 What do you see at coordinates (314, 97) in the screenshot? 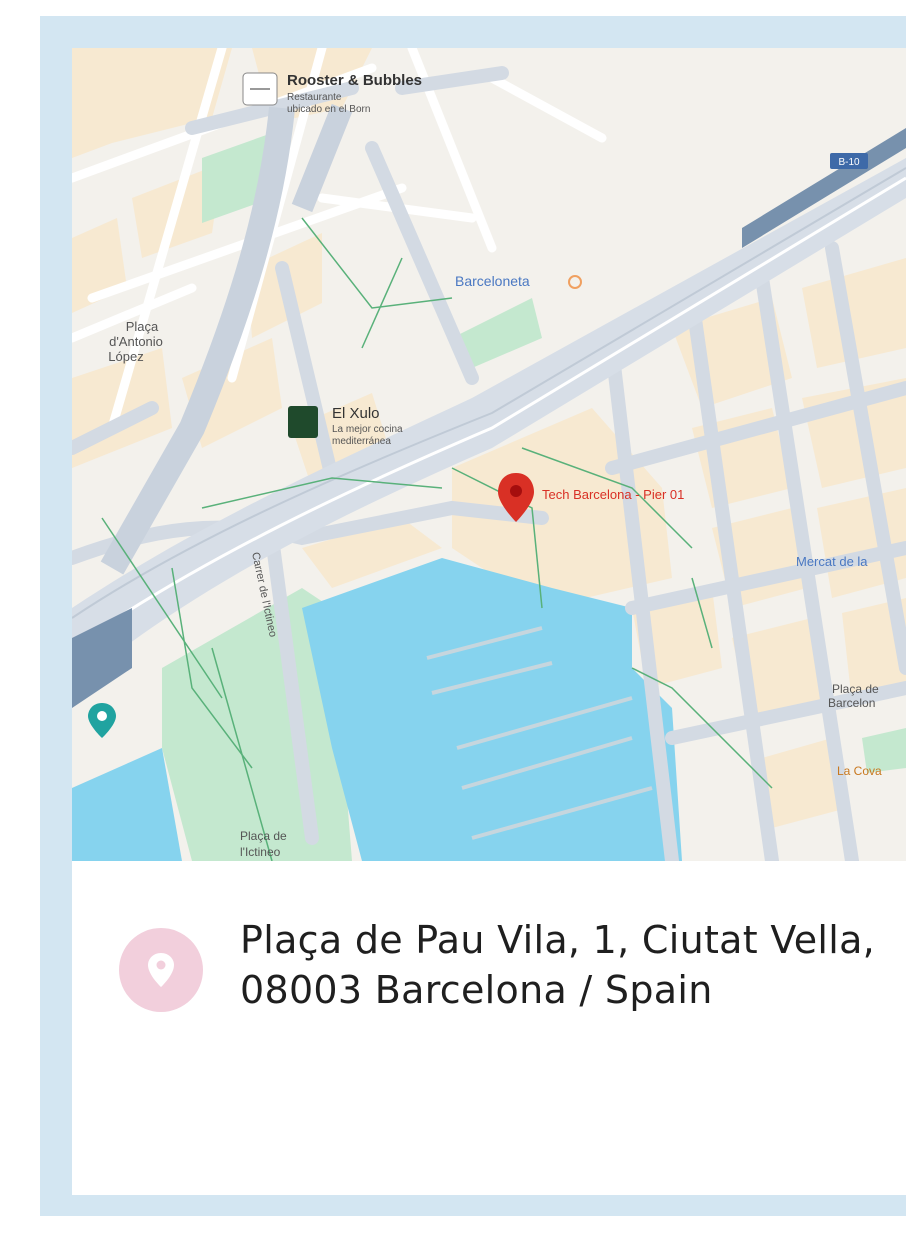
I see `rooster-desc-1: Restaurante` at bounding box center [314, 97].